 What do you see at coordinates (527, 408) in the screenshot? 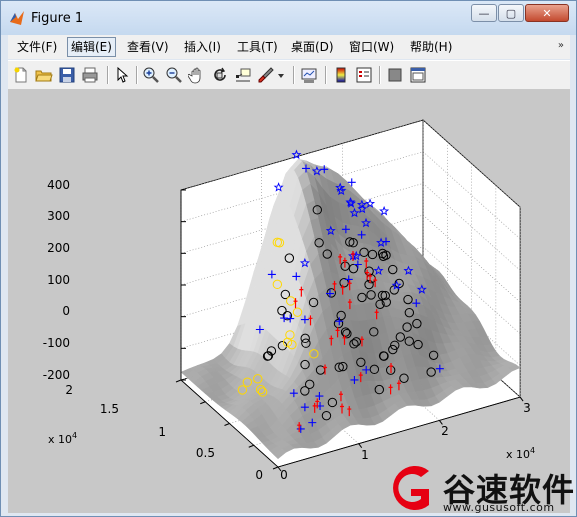
I see `x-tick-label: 3` at bounding box center [527, 408].